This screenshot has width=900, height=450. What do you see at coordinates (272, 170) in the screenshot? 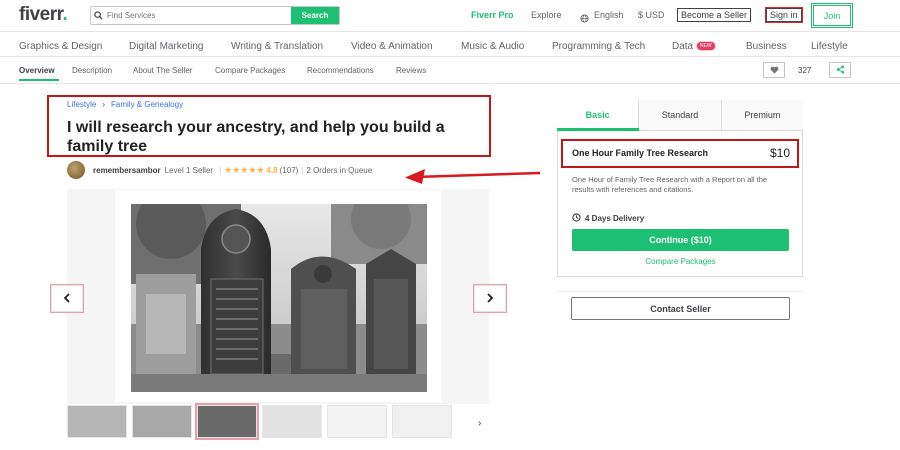
I see `rating-score: 4.8` at bounding box center [272, 170].